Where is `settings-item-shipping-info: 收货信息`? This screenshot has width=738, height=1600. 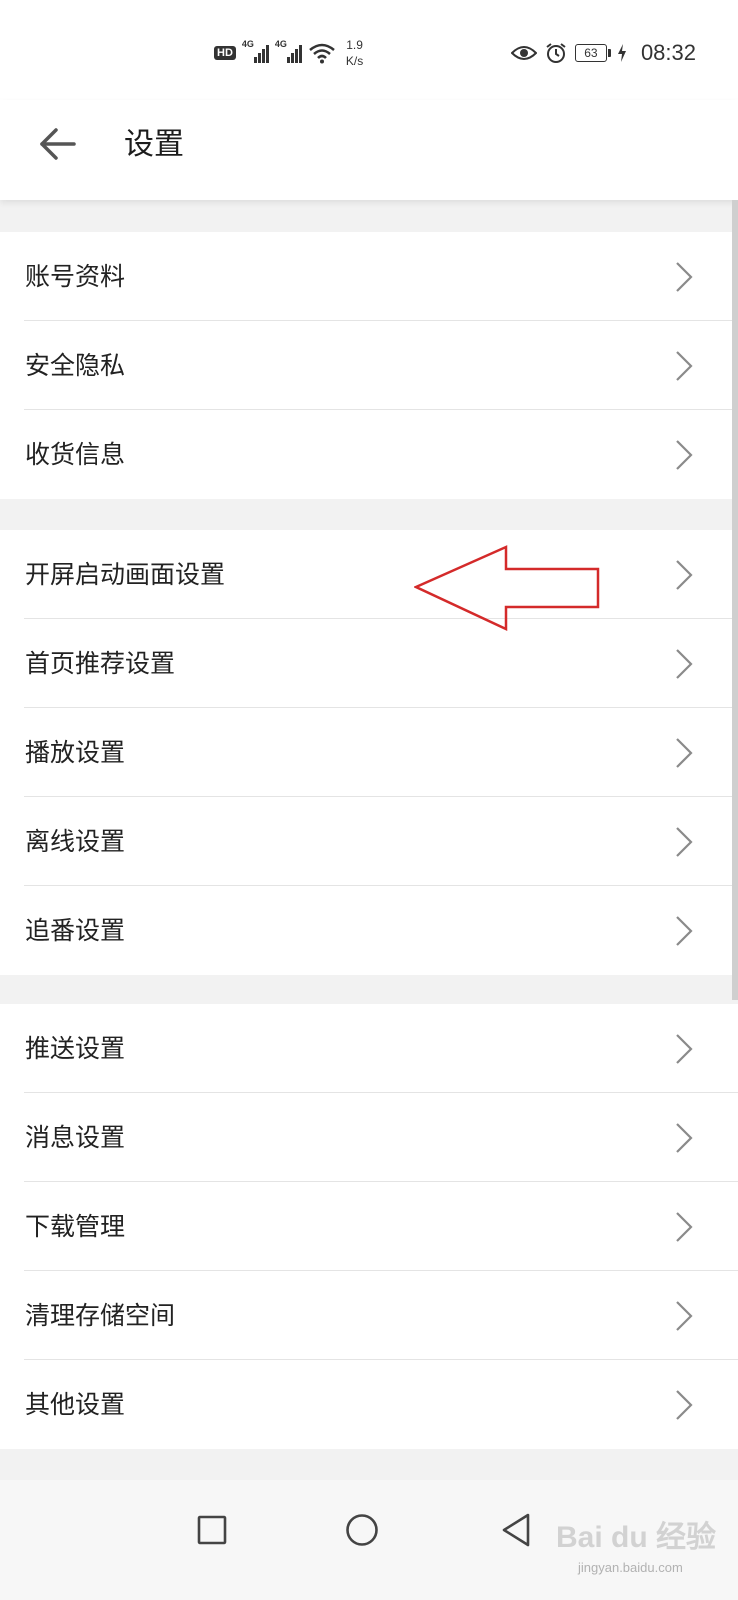
settings-item-shipping-info: 收货信息 is located at coordinates (369, 454).